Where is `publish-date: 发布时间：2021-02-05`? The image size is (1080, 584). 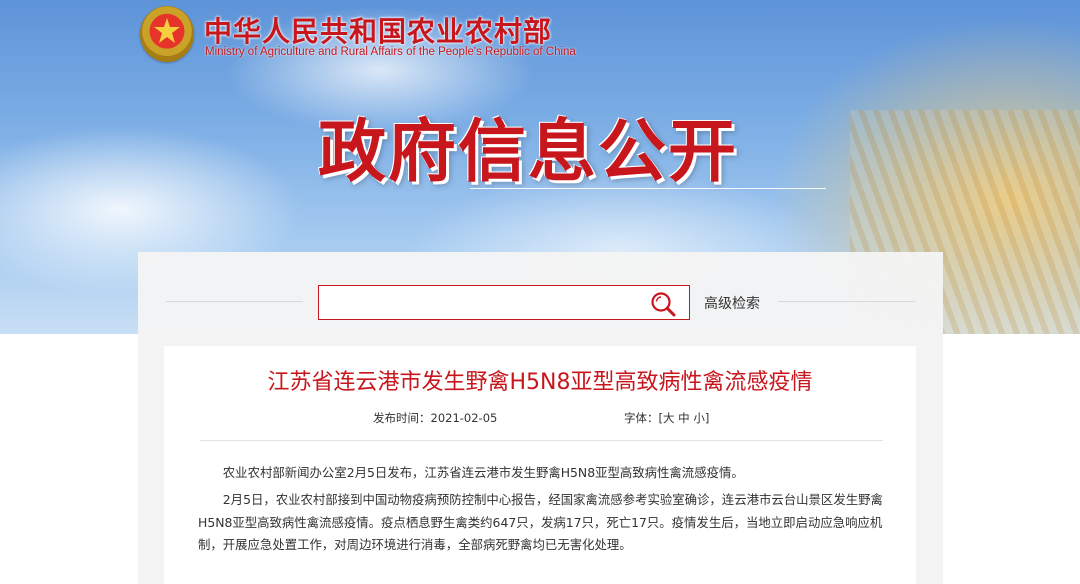 publish-date: 发布时间：2021-02-05 is located at coordinates (453, 418).